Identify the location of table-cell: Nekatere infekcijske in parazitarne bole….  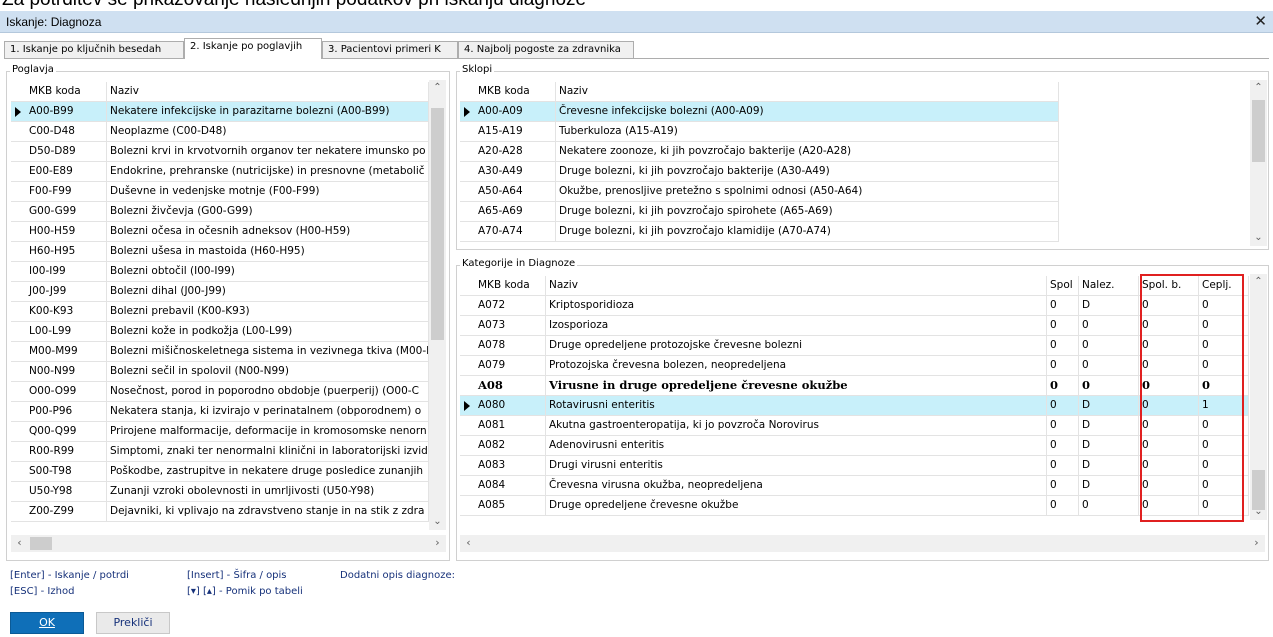
(268, 112).